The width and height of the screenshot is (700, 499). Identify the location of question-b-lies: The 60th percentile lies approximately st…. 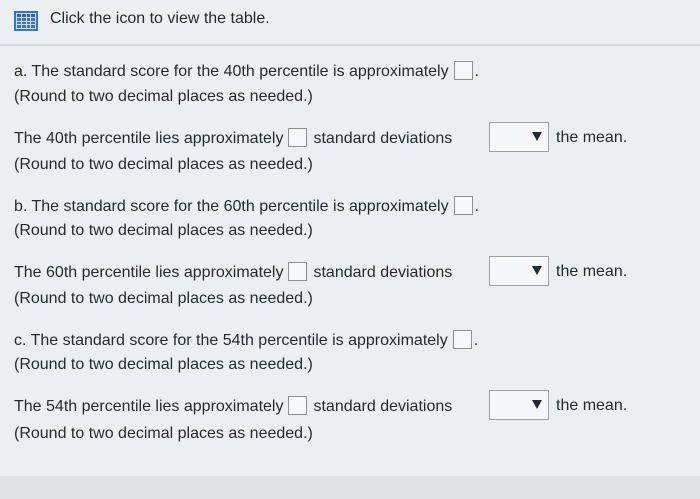
(233, 272).